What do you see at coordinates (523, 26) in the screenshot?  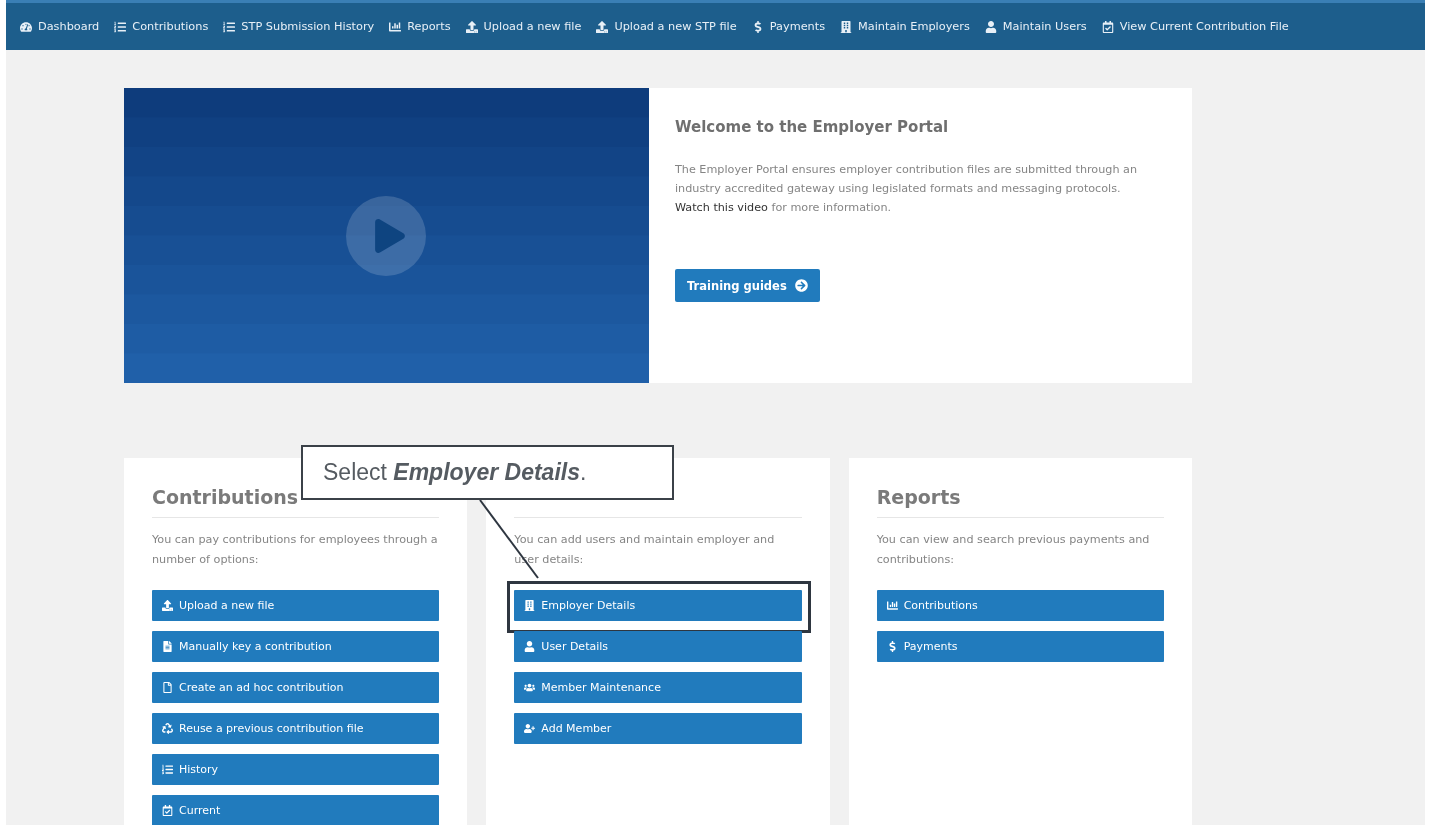 I see `nav-link: Upload a new file` at bounding box center [523, 26].